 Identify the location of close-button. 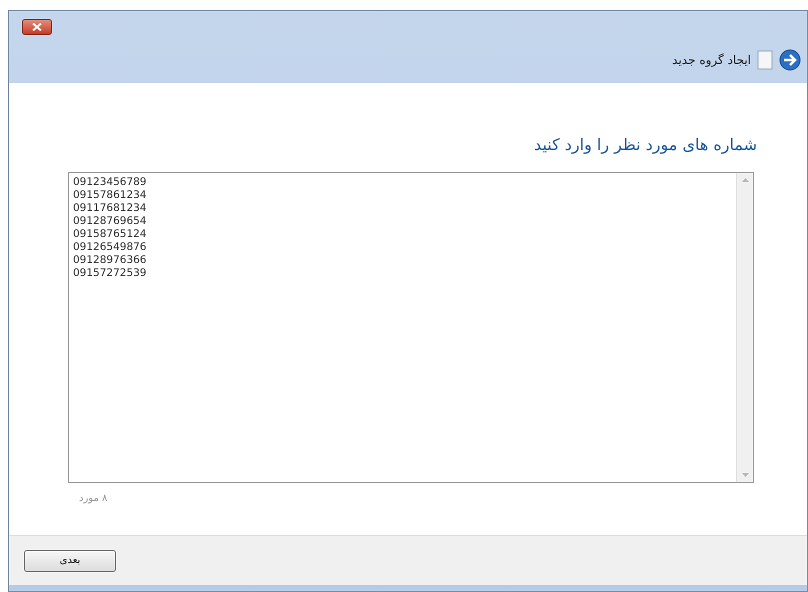
(37, 27).